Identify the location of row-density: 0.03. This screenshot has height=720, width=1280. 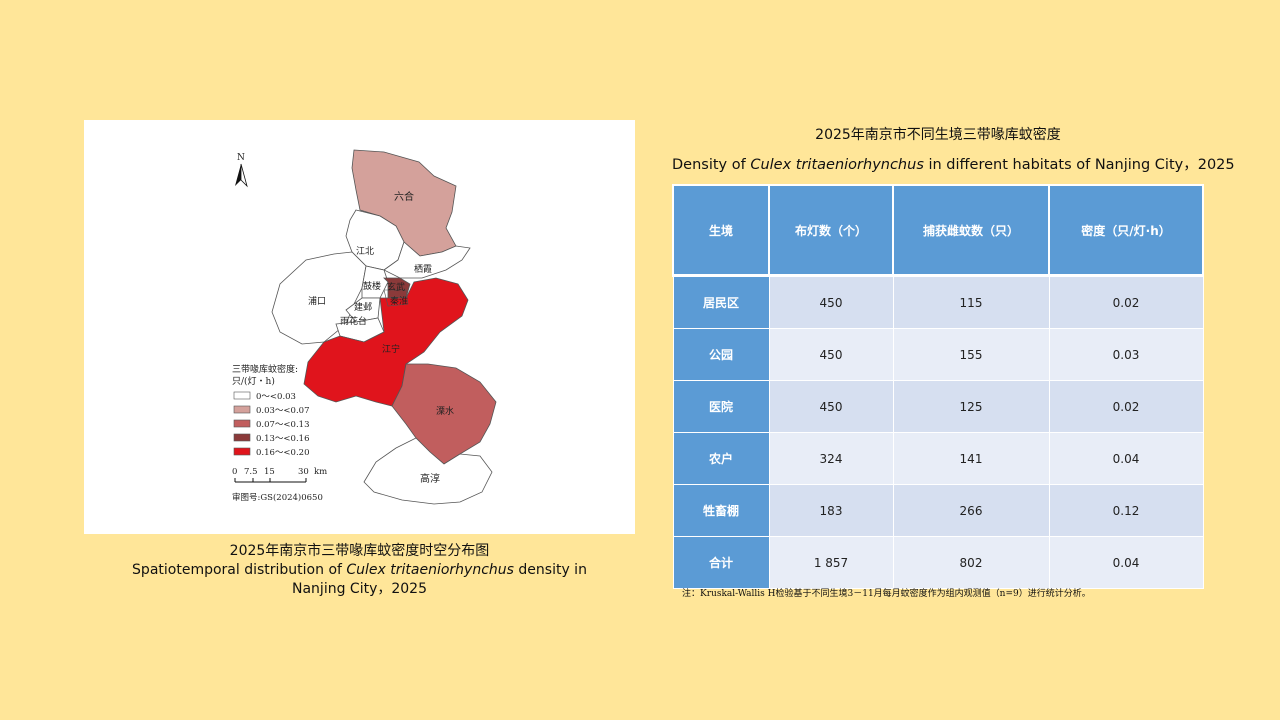
(1126, 354).